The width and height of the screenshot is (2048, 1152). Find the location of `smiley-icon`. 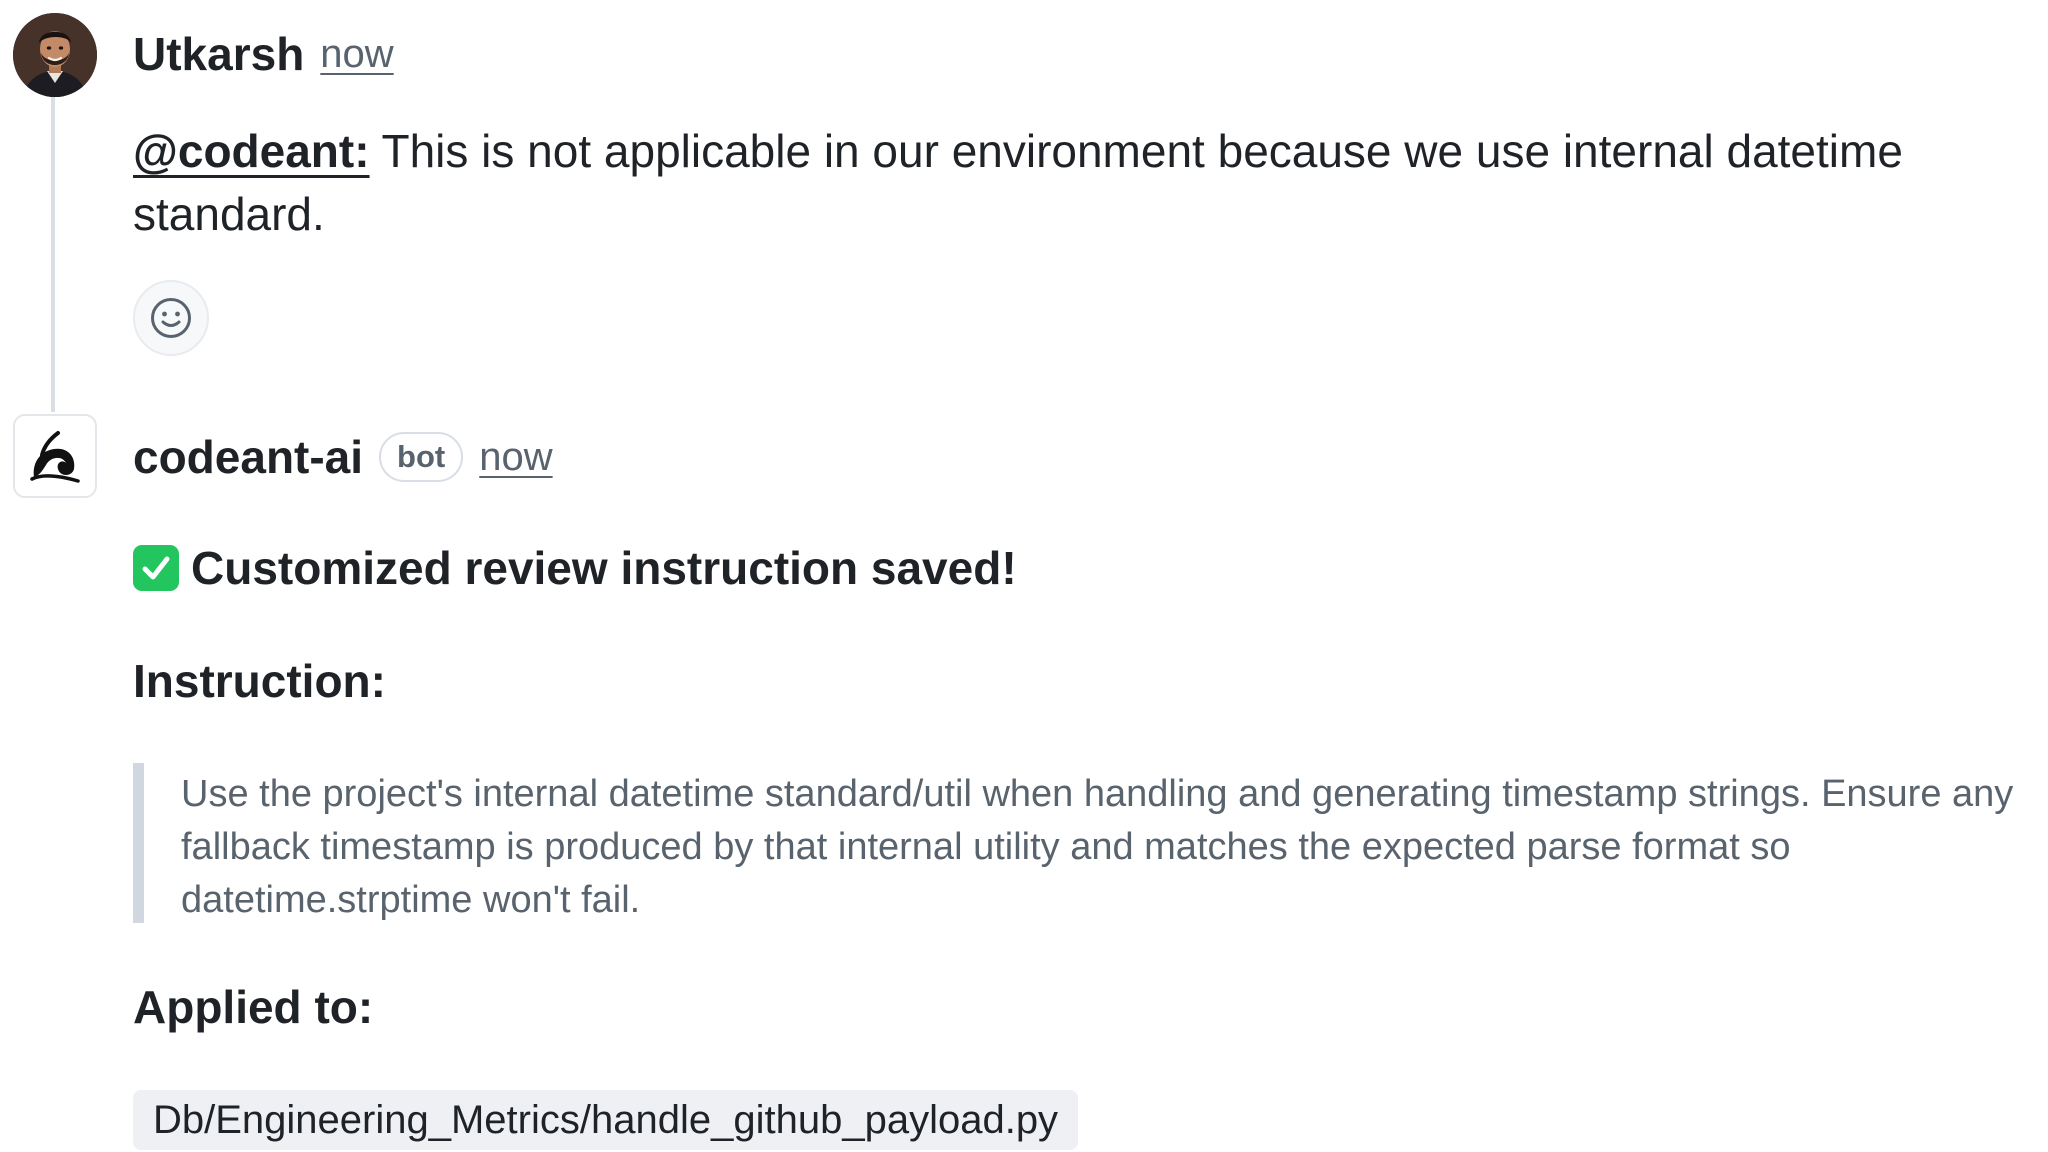

smiley-icon is located at coordinates (171, 318).